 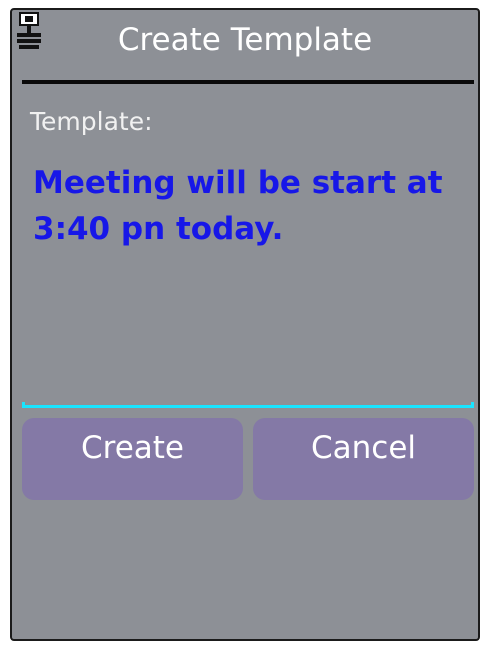 I want to click on dialog-title: Create Template, so click(x=245, y=40).